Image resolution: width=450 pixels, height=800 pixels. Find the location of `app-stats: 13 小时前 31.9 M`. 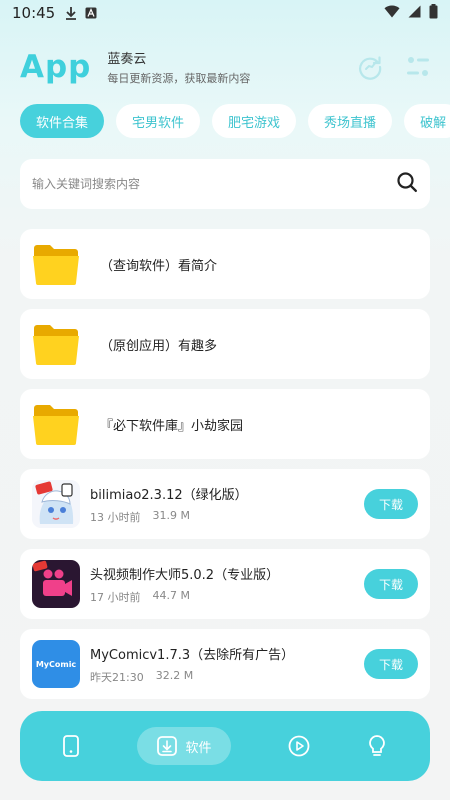

app-stats: 13 小时前 31.9 M is located at coordinates (227, 517).